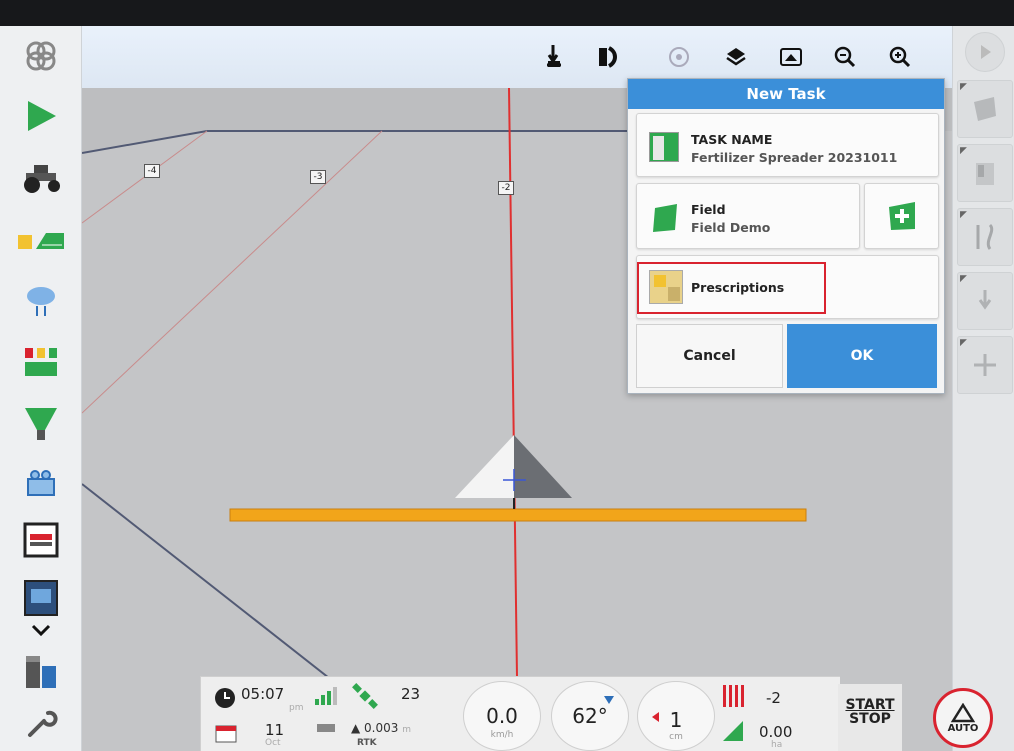 The height and width of the screenshot is (751, 1014). Describe the element at coordinates (318, 177) in the screenshot. I see `line-marker: -3` at that location.